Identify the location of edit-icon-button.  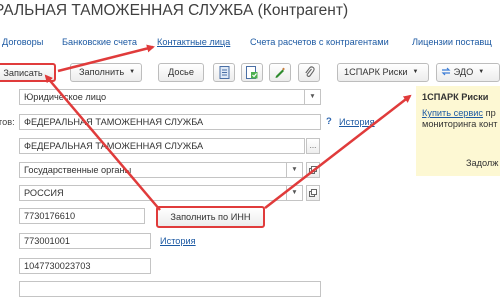
(280, 72).